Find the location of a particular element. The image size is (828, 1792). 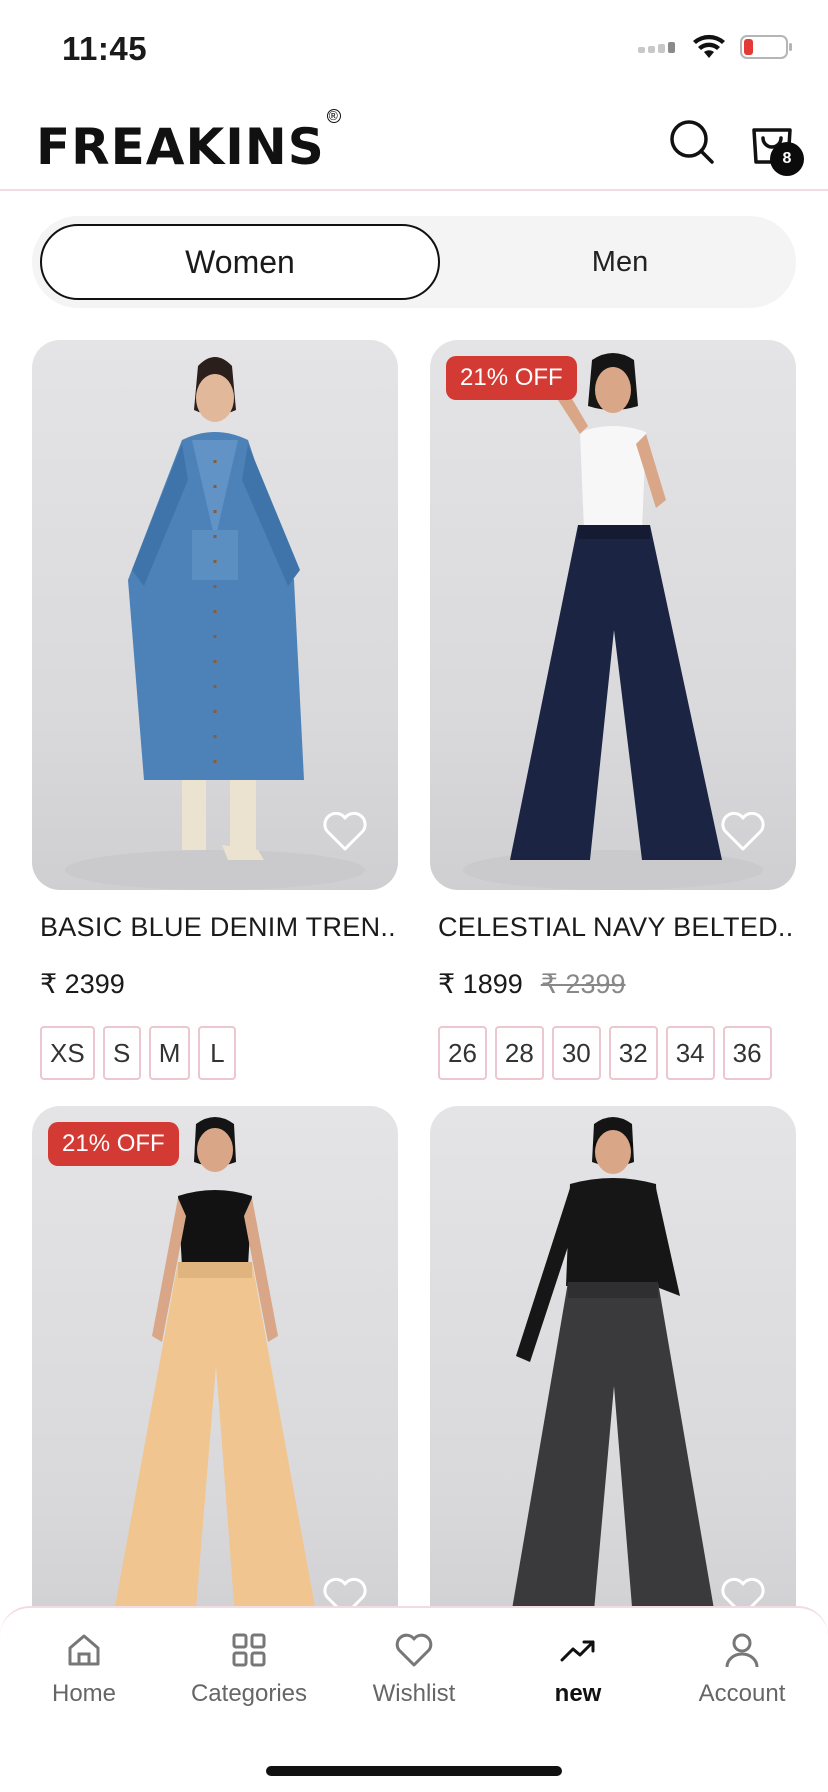

status-bar: 11:45 is located at coordinates (414, 50).